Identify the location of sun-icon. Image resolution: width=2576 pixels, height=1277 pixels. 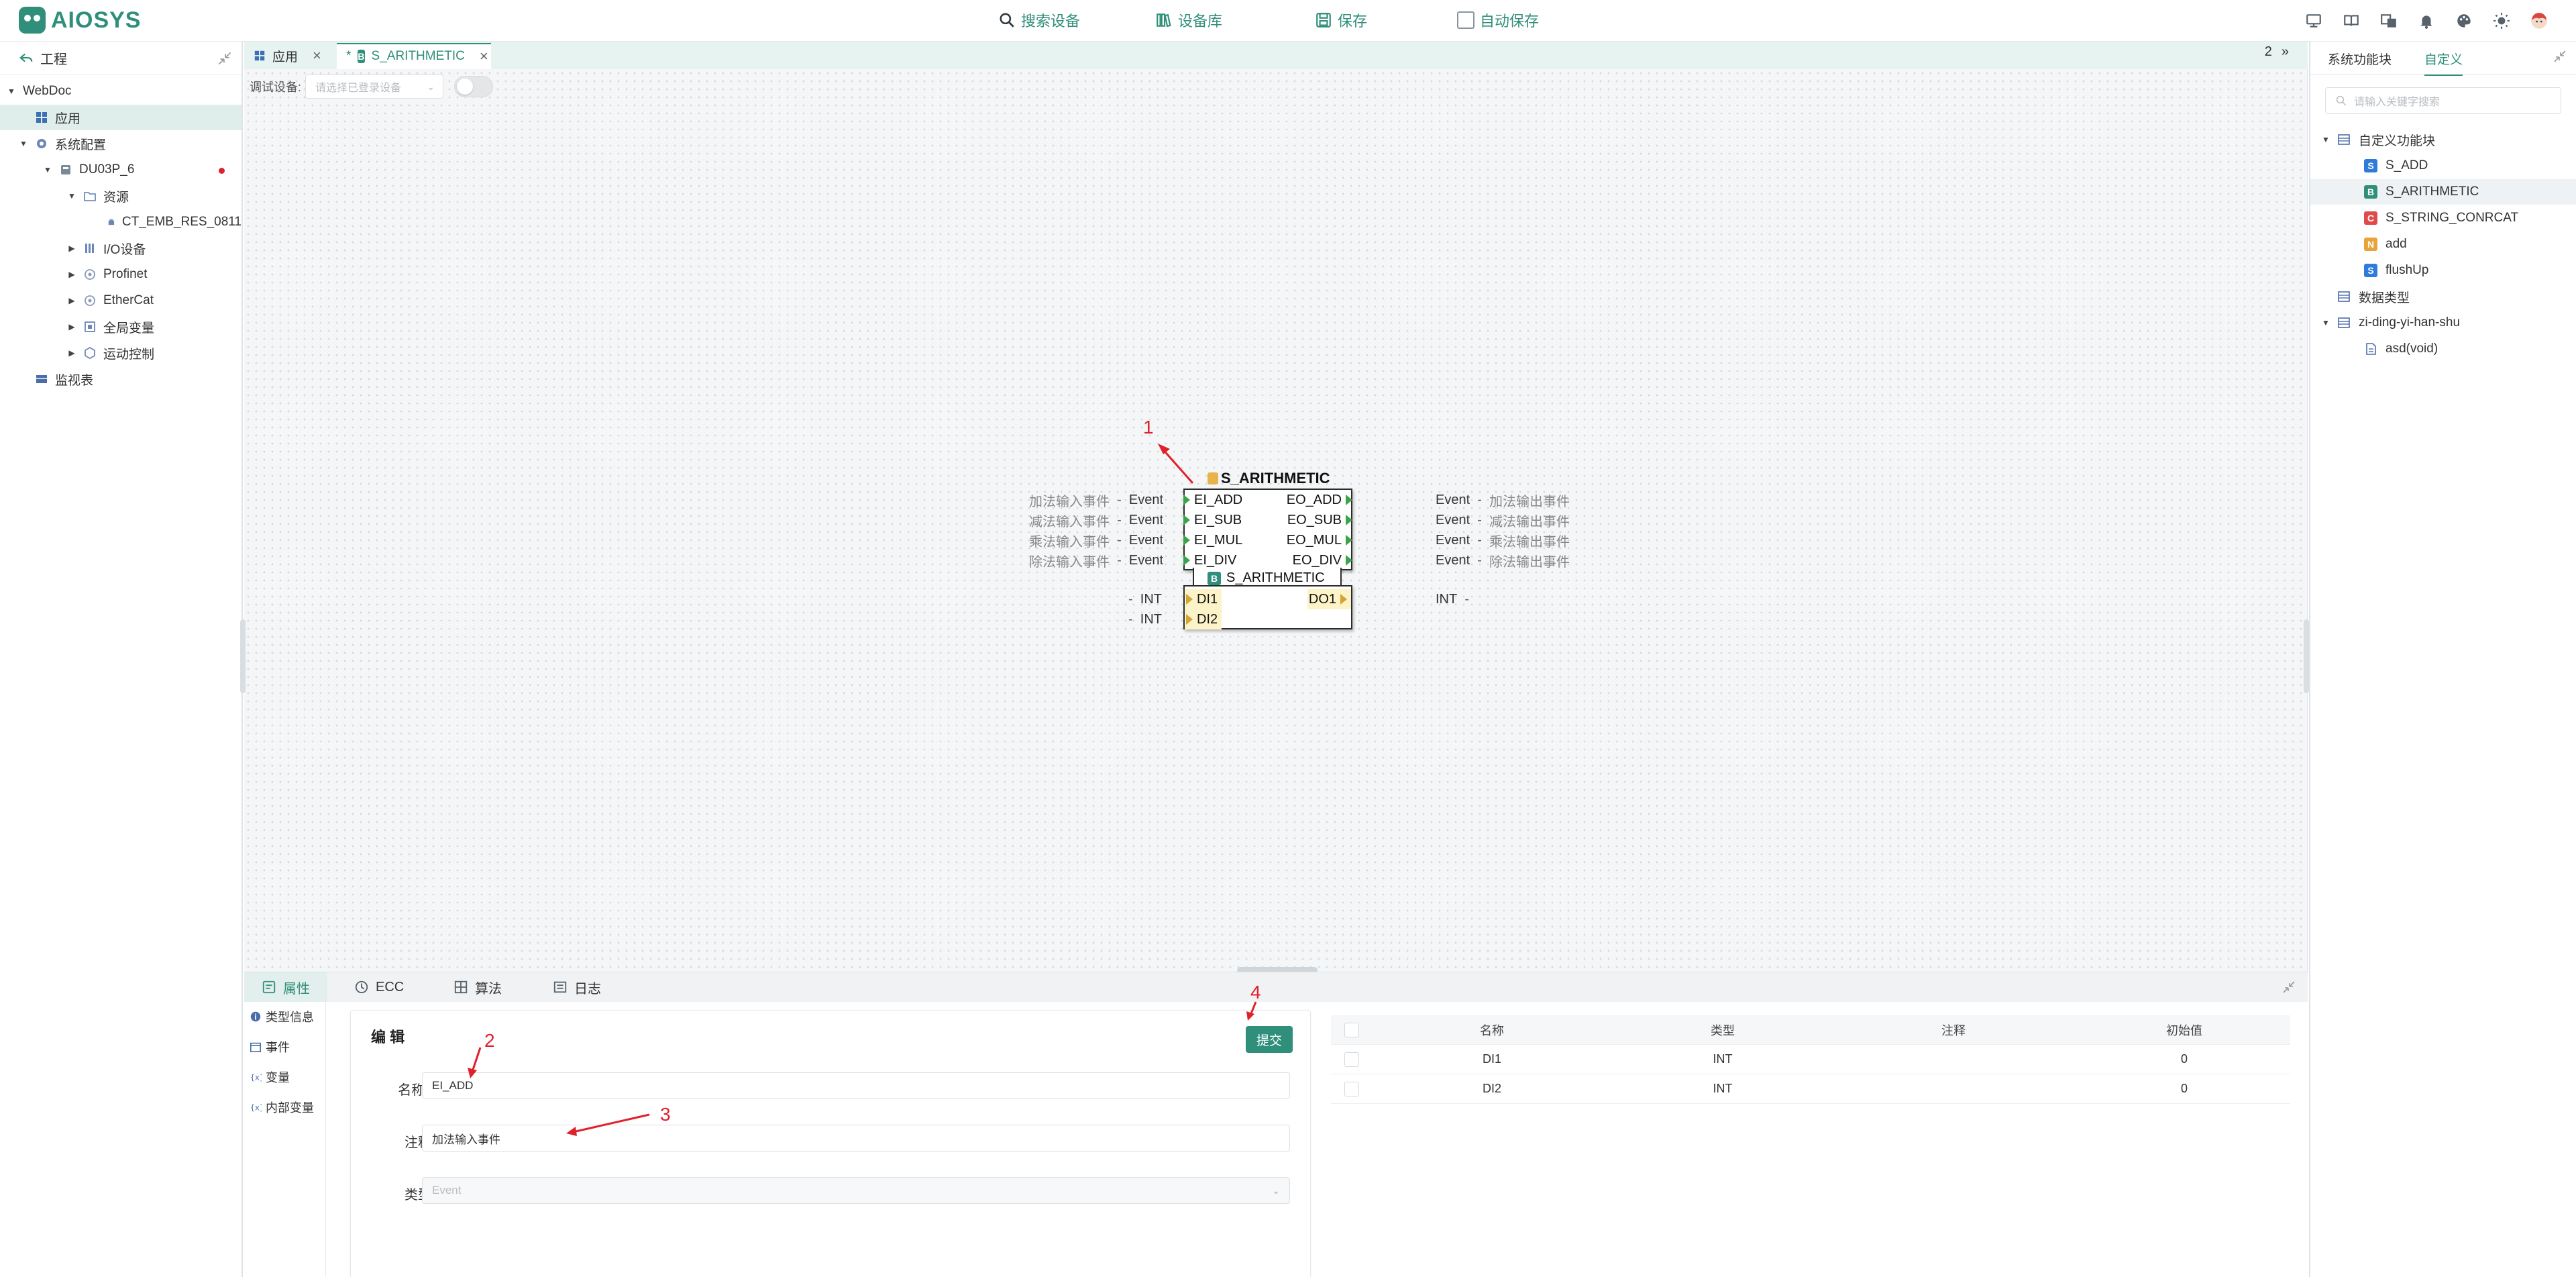
(2501, 20).